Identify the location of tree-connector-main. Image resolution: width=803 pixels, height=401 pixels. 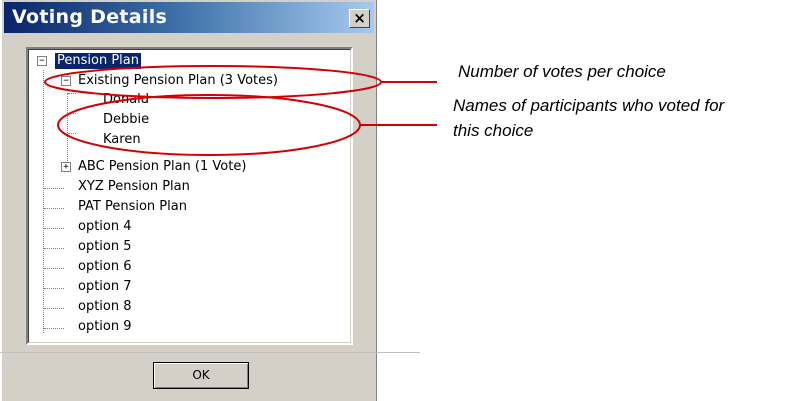
(43, 201).